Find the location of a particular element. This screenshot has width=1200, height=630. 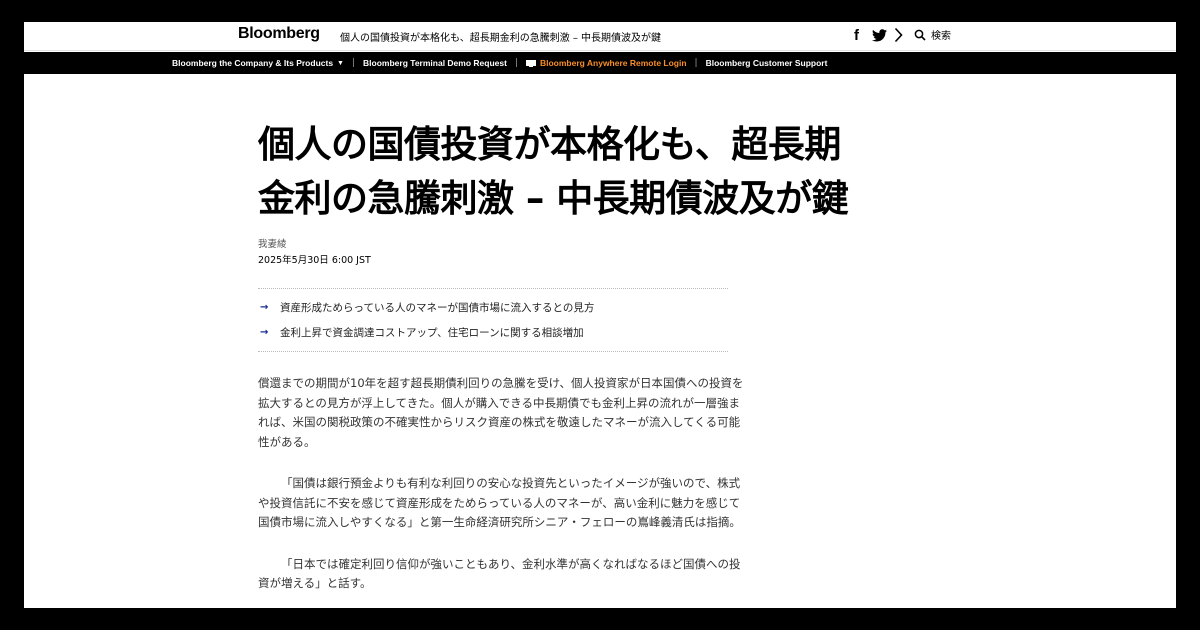

nav-anywhere-login-label: Bloomberg Anywhere Remote Login is located at coordinates (613, 63).